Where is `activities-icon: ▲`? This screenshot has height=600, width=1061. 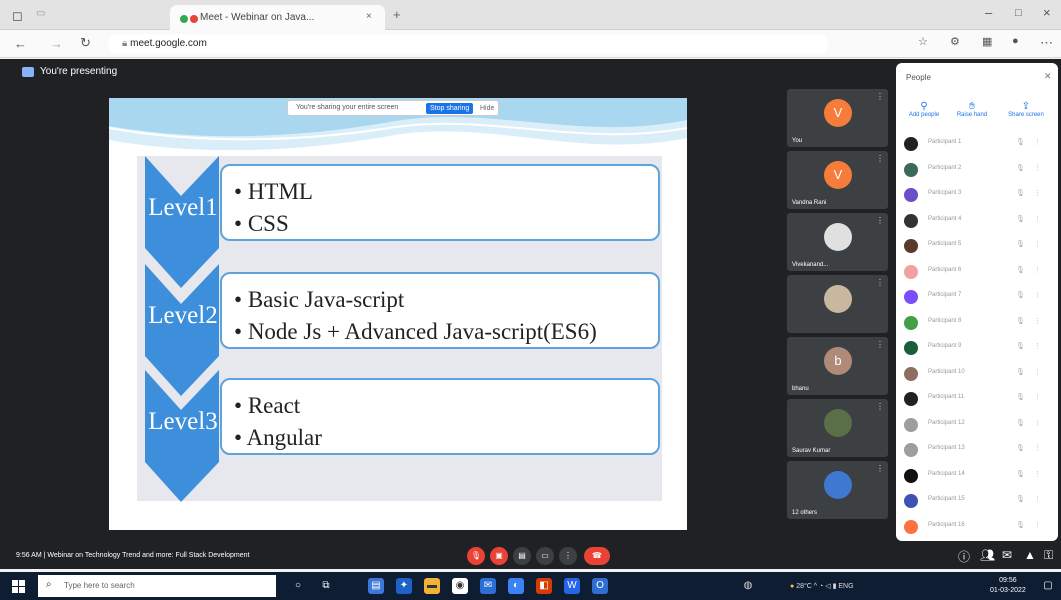
activities-icon: ▲ is located at coordinates (1030, 555).